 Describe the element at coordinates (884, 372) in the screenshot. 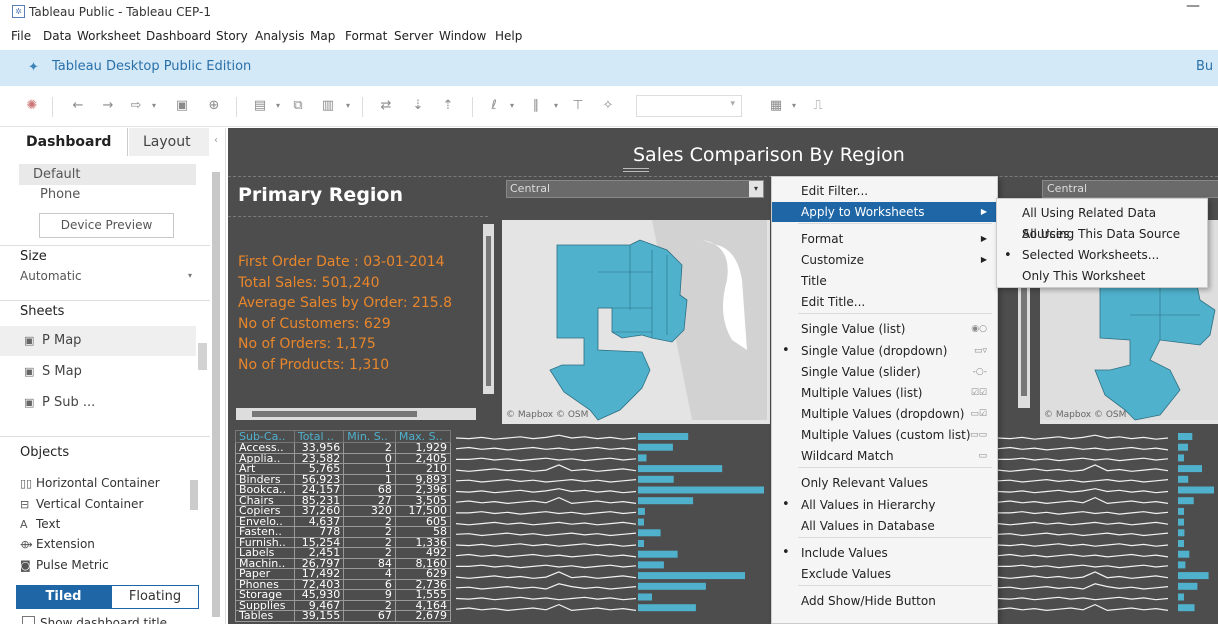

I see `menu-item-single-value-slider: Single Value (slider) -○-` at that location.